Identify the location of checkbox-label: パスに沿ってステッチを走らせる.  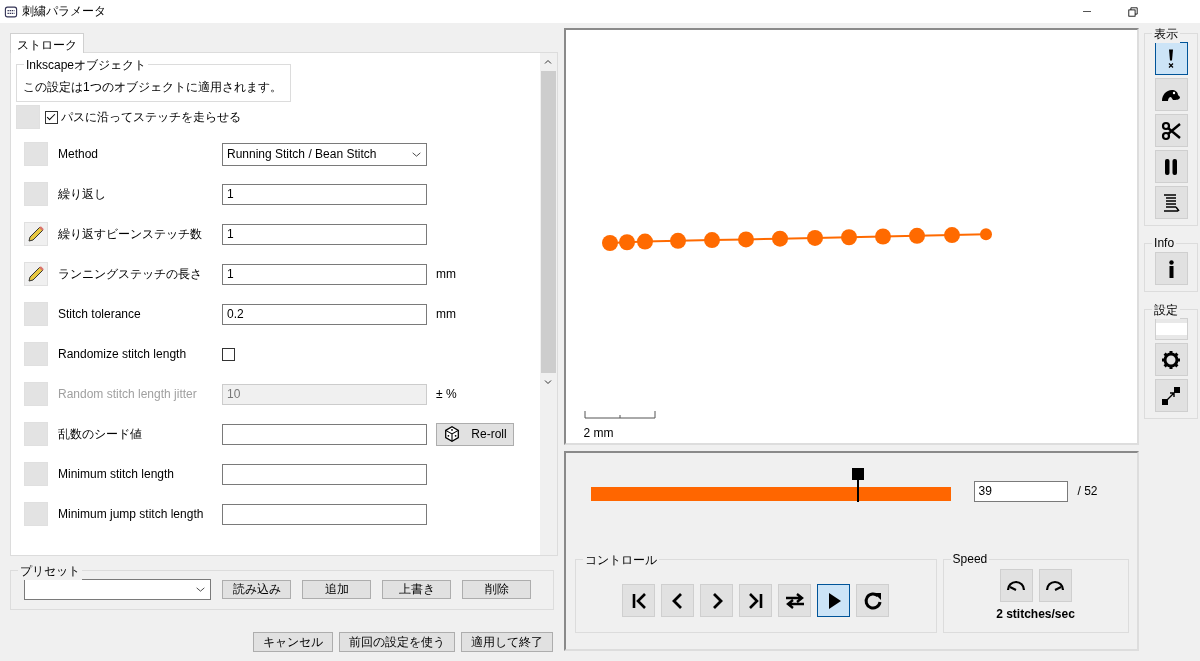
(151, 117).